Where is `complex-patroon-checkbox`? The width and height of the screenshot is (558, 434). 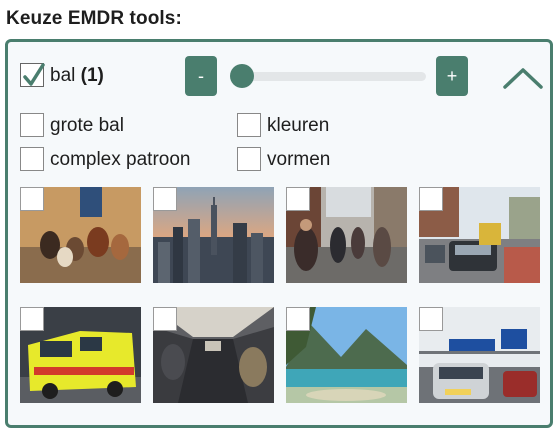
complex-patroon-checkbox is located at coordinates (32, 159).